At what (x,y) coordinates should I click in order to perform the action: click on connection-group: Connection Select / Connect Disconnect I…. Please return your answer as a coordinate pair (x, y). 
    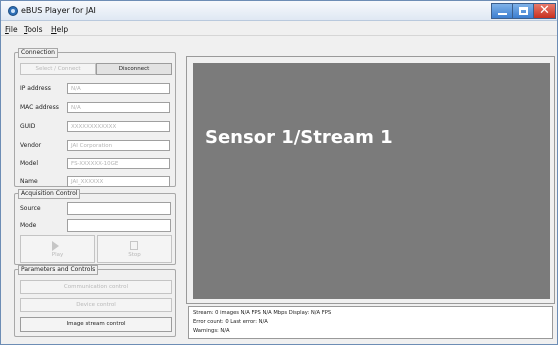
    Looking at the image, I should click on (95, 117).